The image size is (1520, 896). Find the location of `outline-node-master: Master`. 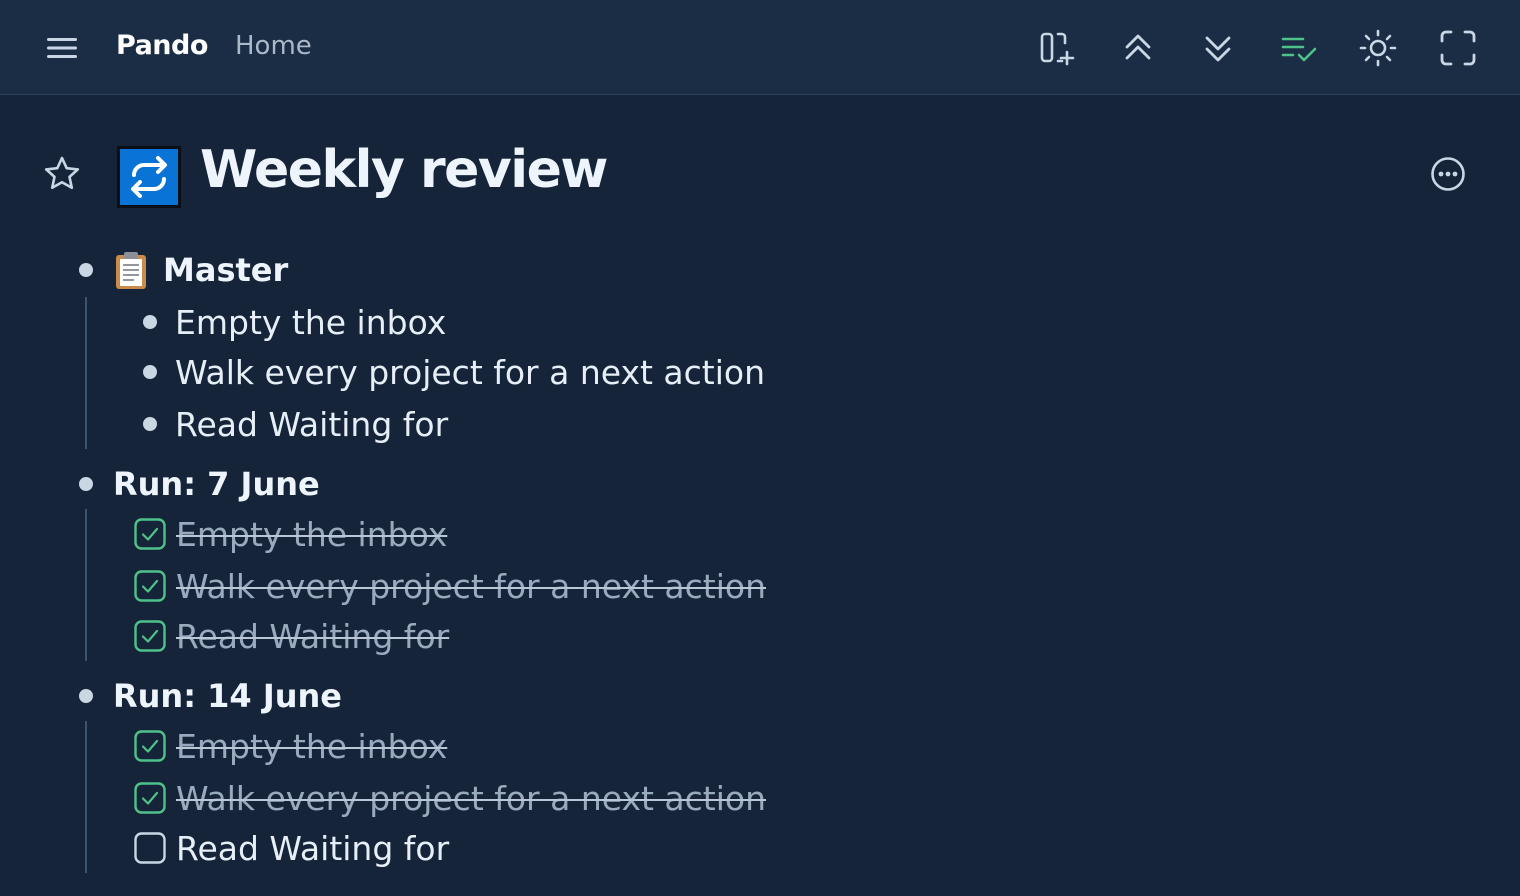

outline-node-master: Master is located at coordinates (183, 270).